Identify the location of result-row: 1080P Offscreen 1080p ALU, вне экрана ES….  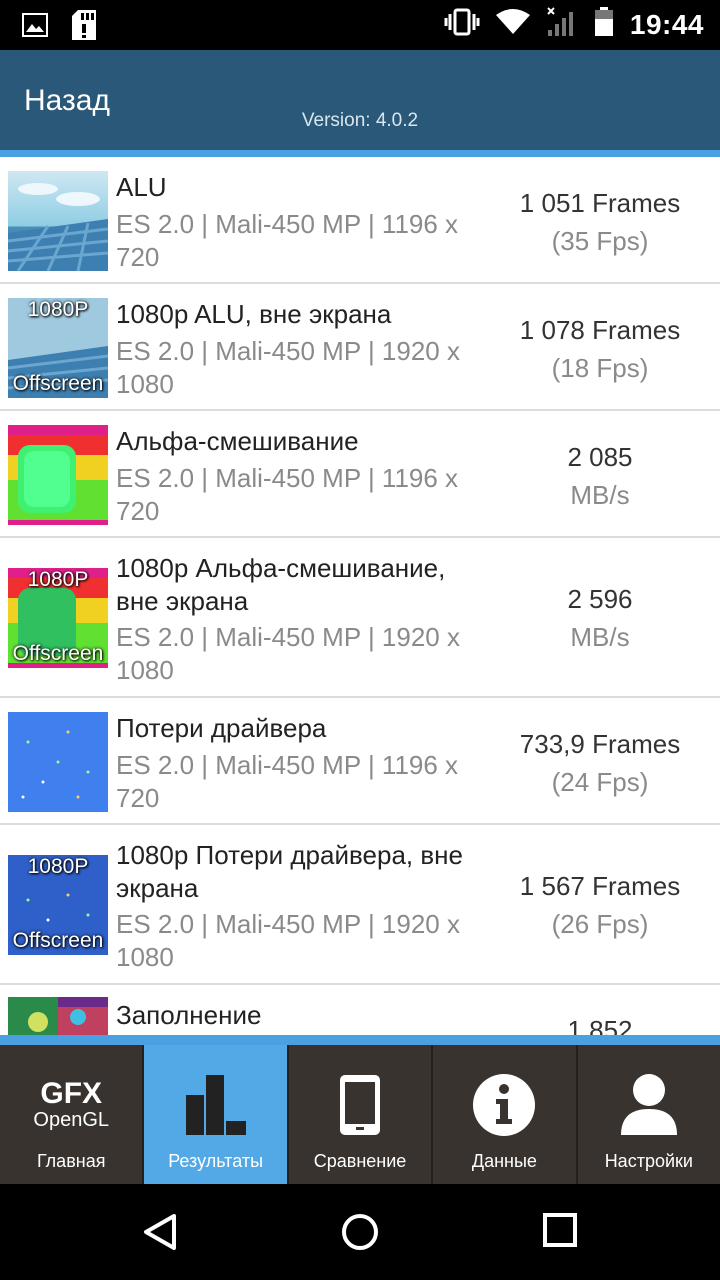
(360, 347).